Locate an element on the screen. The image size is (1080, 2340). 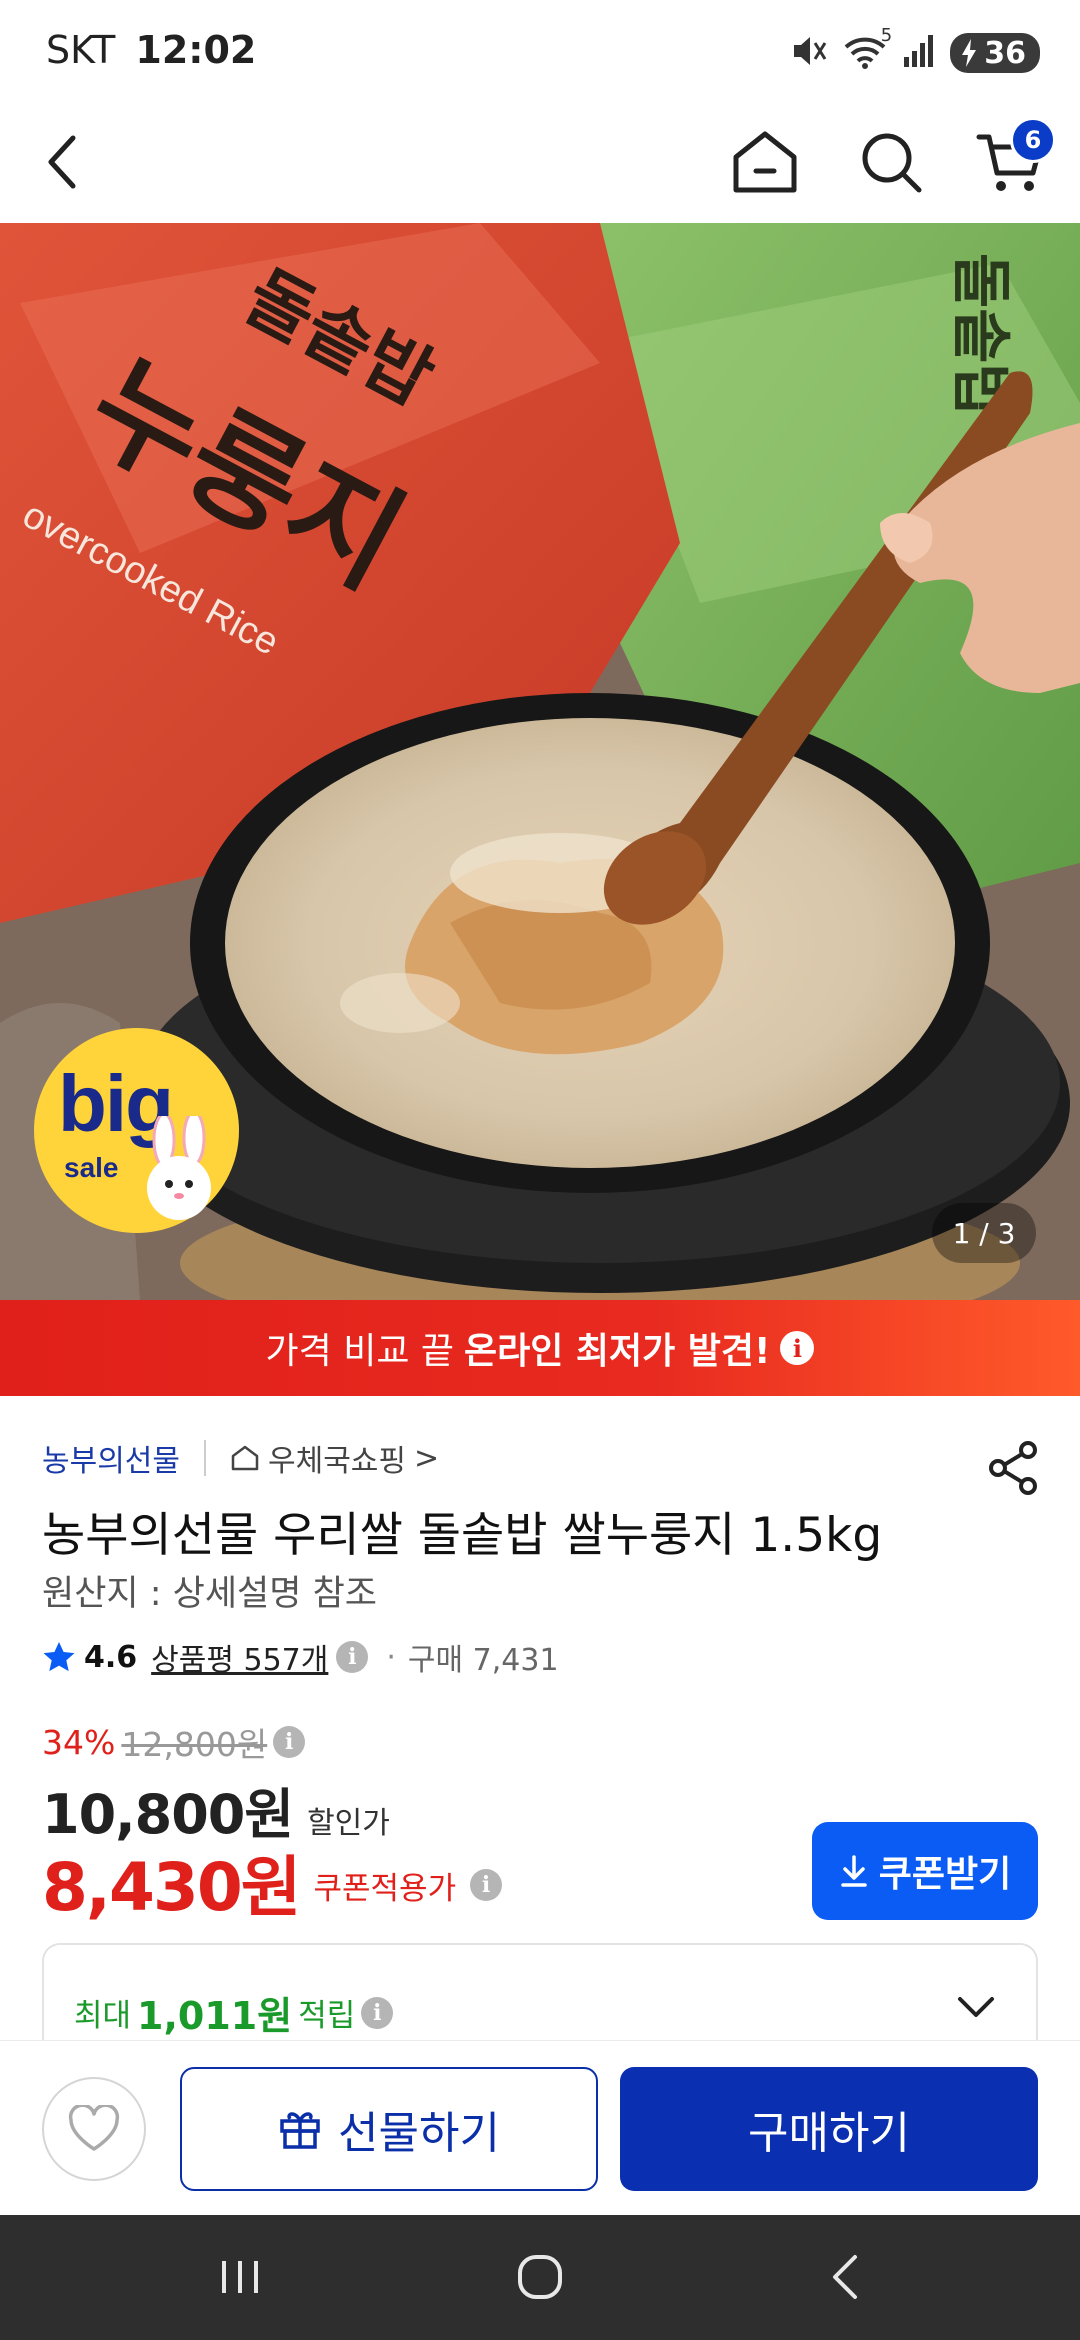
big-sale-badge: big sale is located at coordinates (136, 1130).